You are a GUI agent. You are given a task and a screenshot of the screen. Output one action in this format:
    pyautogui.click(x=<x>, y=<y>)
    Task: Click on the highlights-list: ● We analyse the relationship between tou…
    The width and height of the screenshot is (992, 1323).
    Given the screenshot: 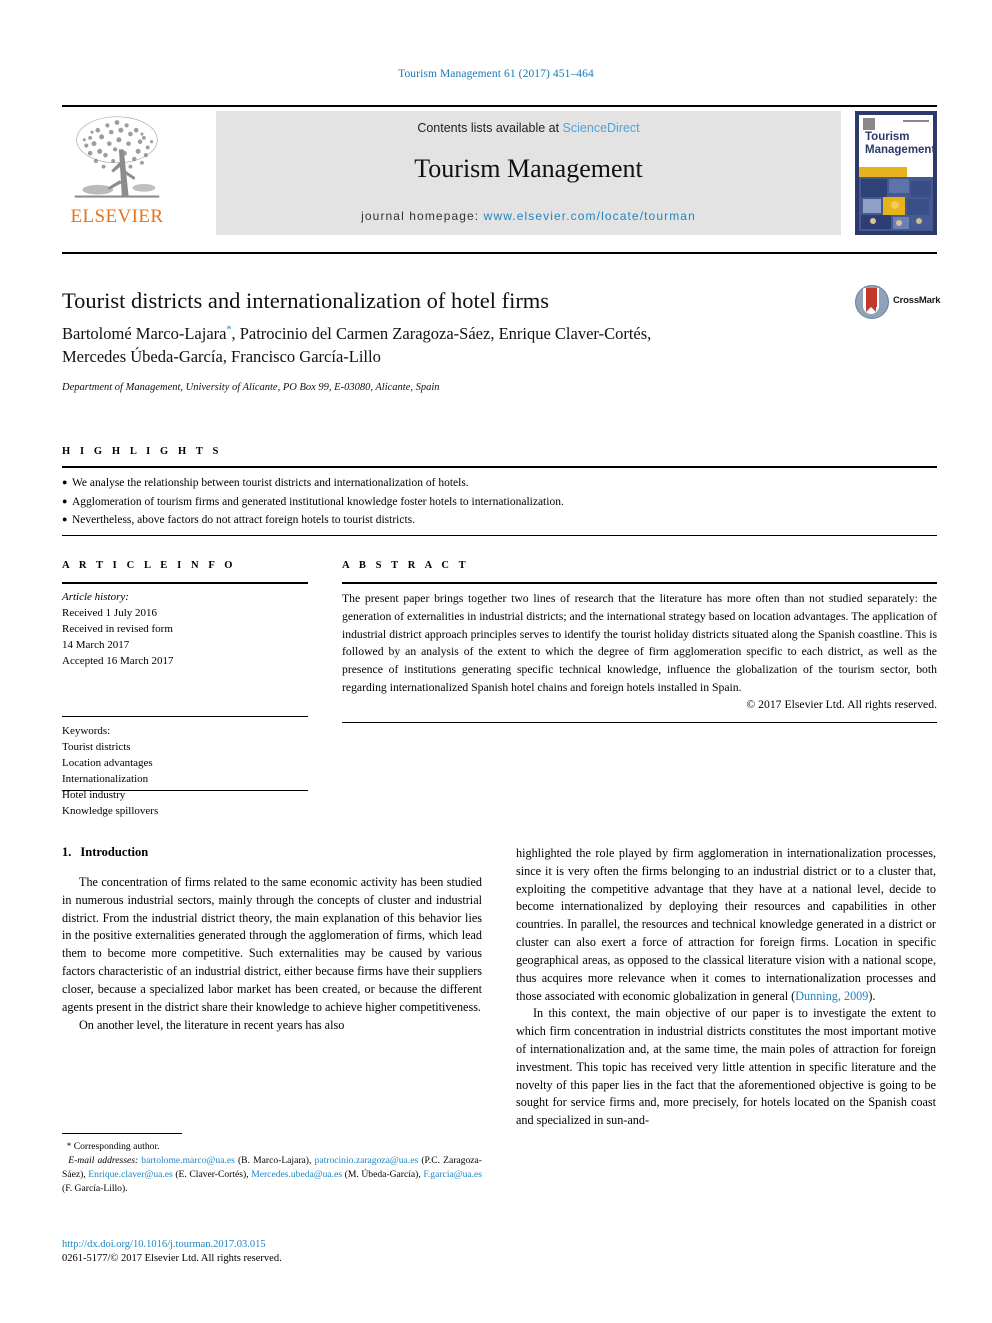 What is the action you would take?
    pyautogui.click(x=499, y=502)
    